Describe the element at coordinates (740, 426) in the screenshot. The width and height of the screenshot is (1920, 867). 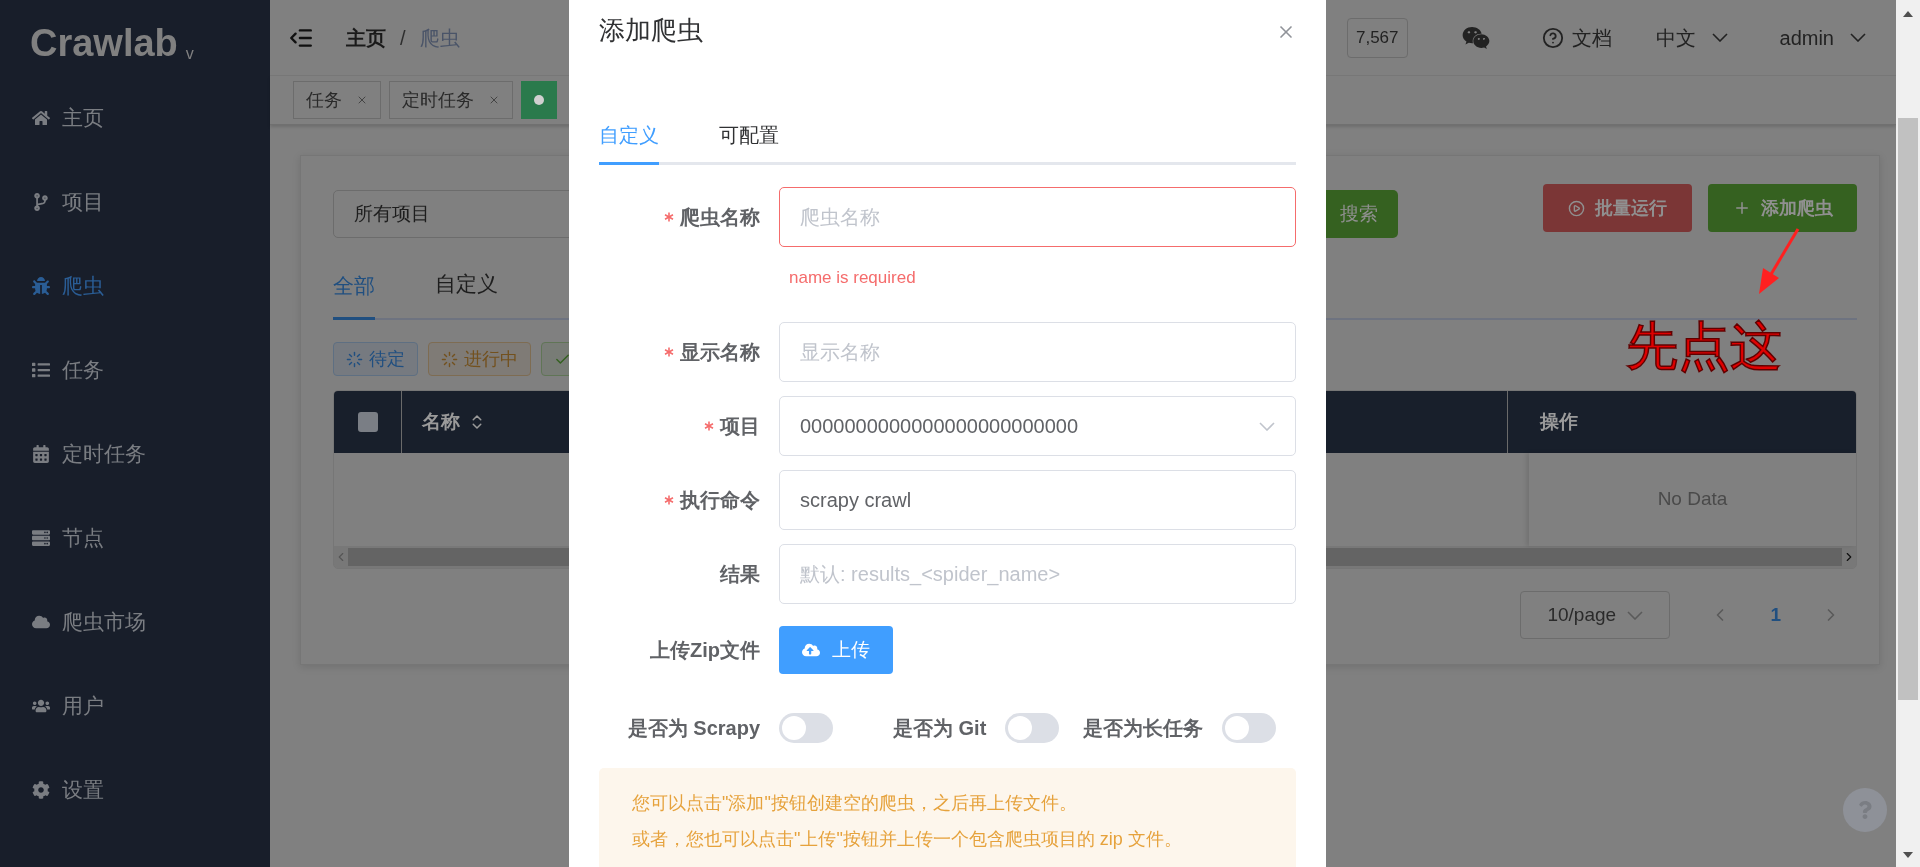
I see `field-label: 项目` at that location.